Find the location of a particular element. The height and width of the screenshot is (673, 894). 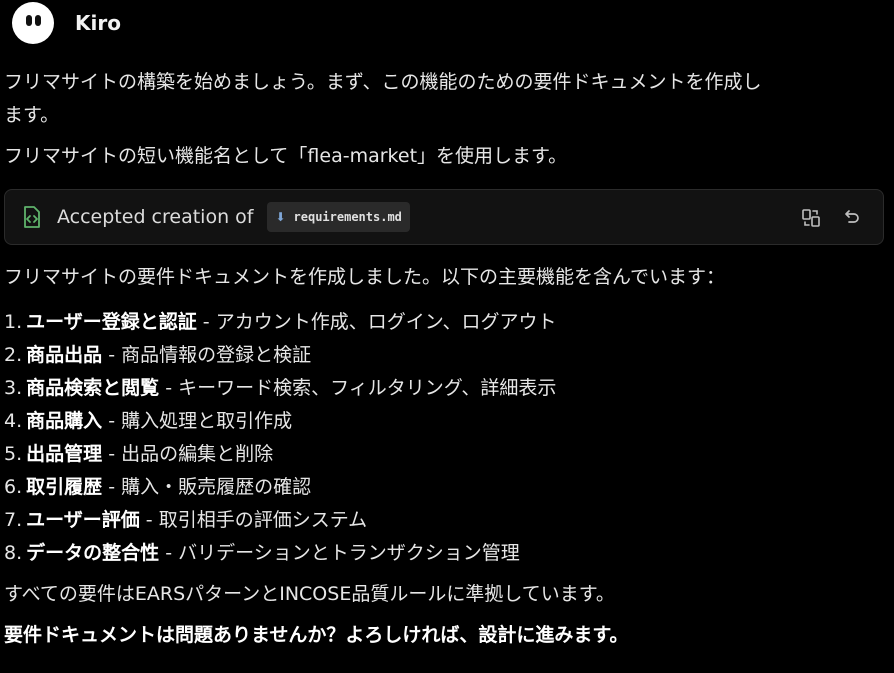

card-label: Accepted creation of is located at coordinates (155, 217).